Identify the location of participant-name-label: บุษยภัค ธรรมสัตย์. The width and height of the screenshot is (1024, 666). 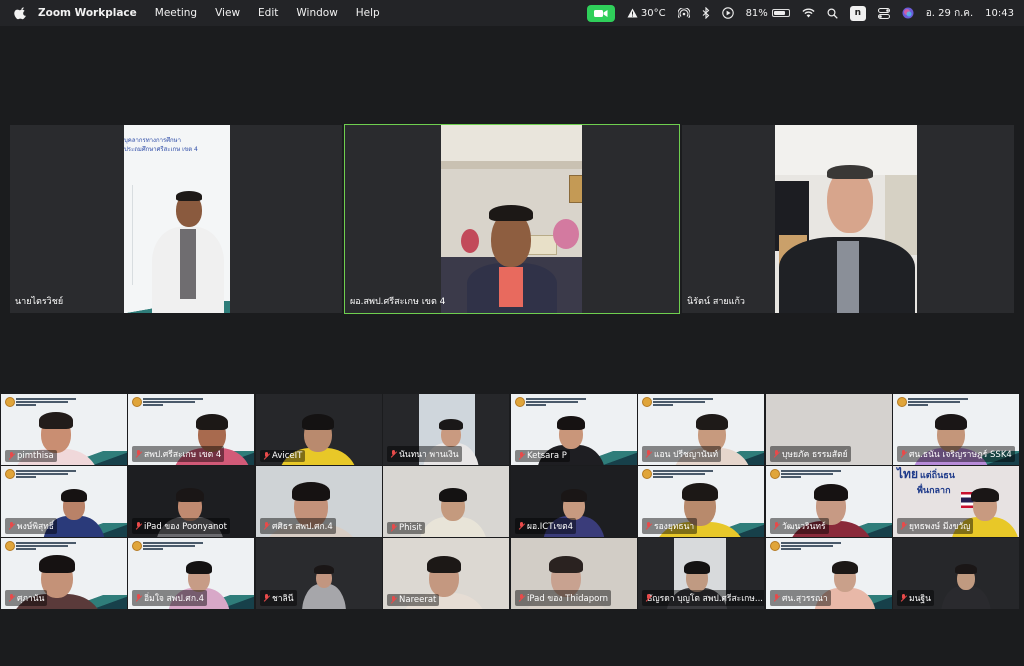
(810, 454).